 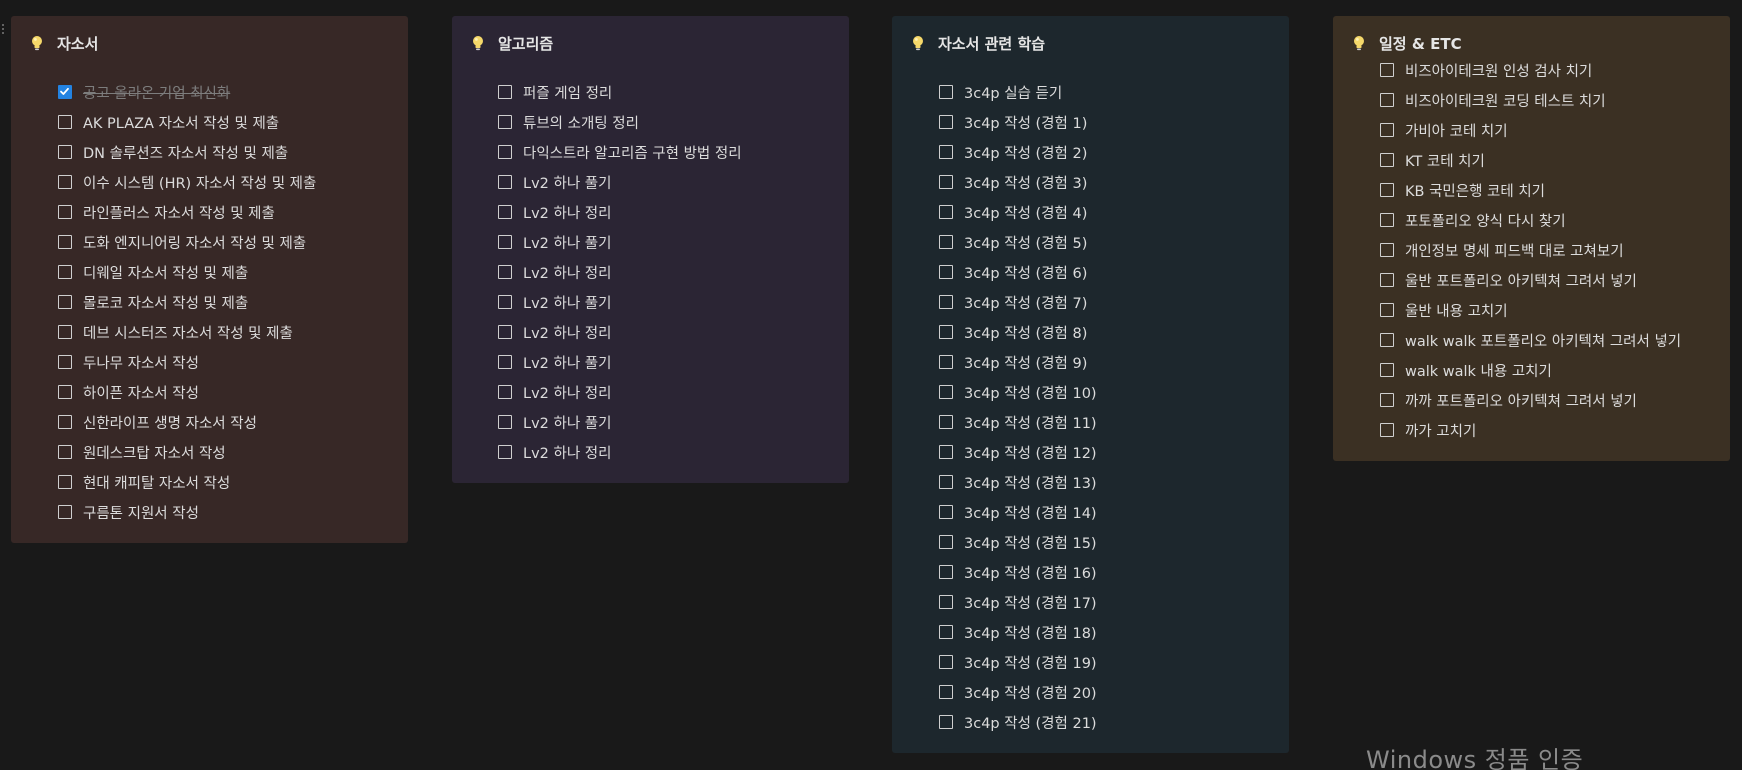 What do you see at coordinates (1030, 392) in the screenshot?
I see `todo-label: 3c4p 작성 (경험 10)` at bounding box center [1030, 392].